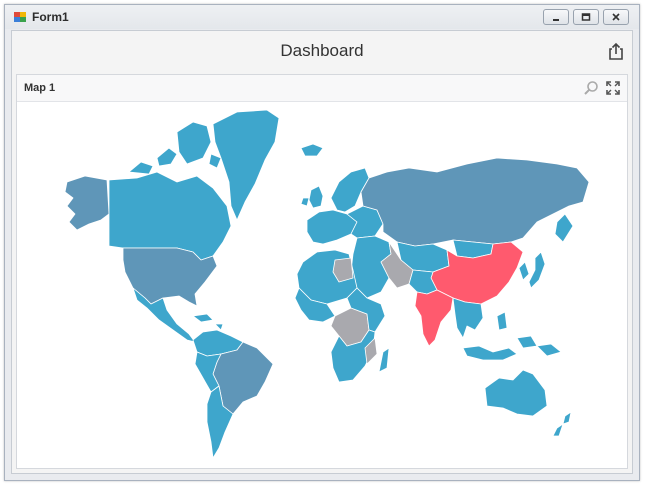 The width and height of the screenshot is (646, 485). I want to click on region-canada, so click(170, 216).